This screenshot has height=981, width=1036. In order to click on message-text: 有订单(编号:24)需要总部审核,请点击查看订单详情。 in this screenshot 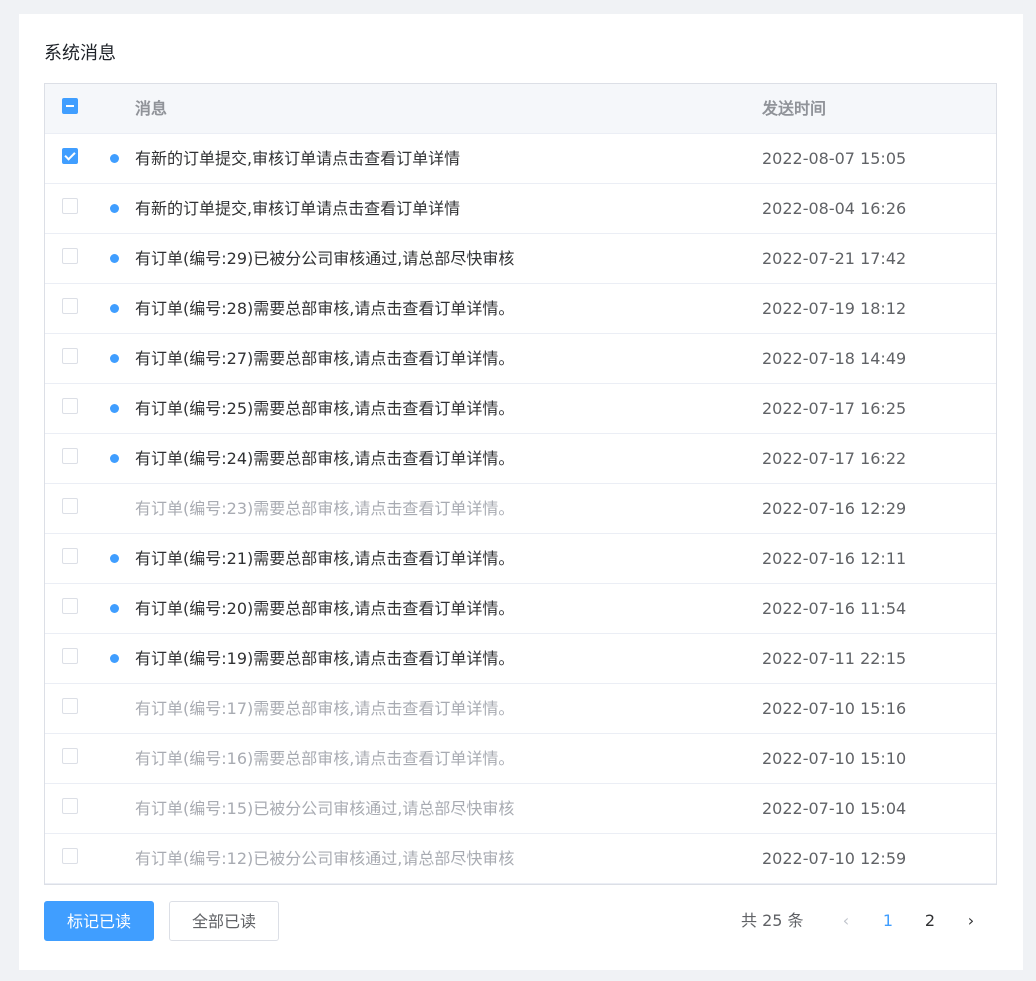, I will do `click(324, 458)`.